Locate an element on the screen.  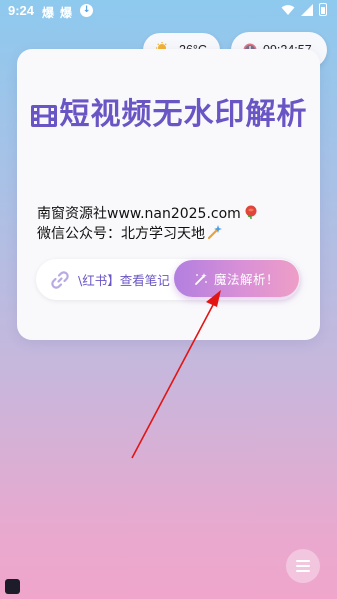
wechat-text: 微信公众号：北方学习天地 is located at coordinates (121, 234).